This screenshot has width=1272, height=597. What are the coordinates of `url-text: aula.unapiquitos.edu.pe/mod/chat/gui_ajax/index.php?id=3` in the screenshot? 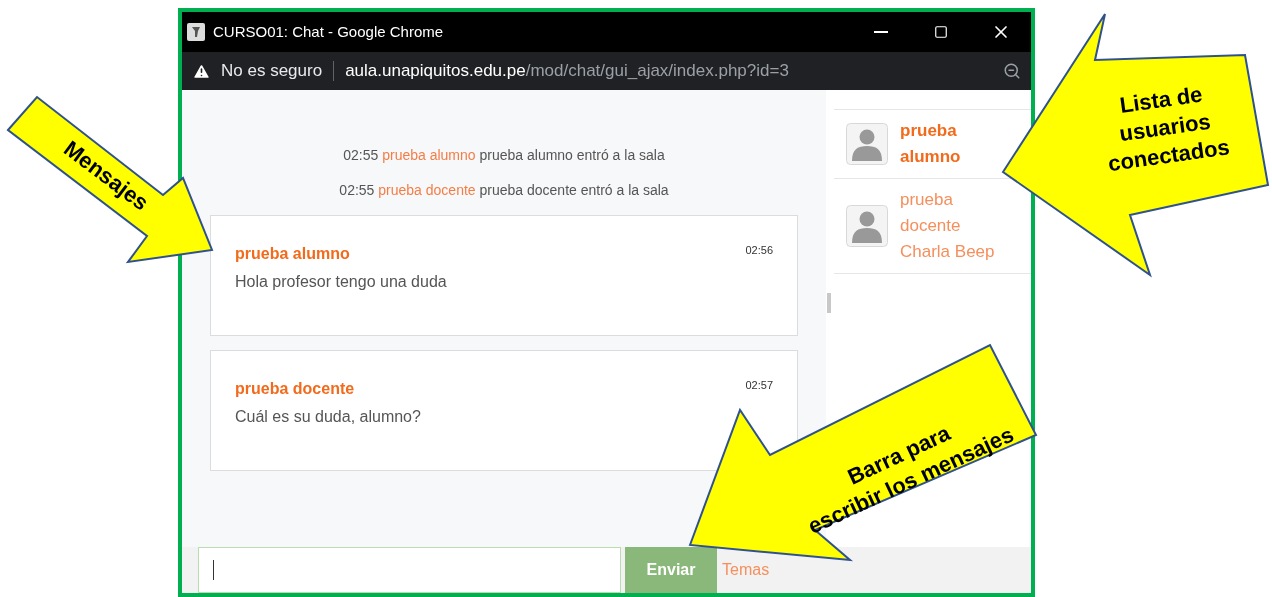 It's located at (567, 71).